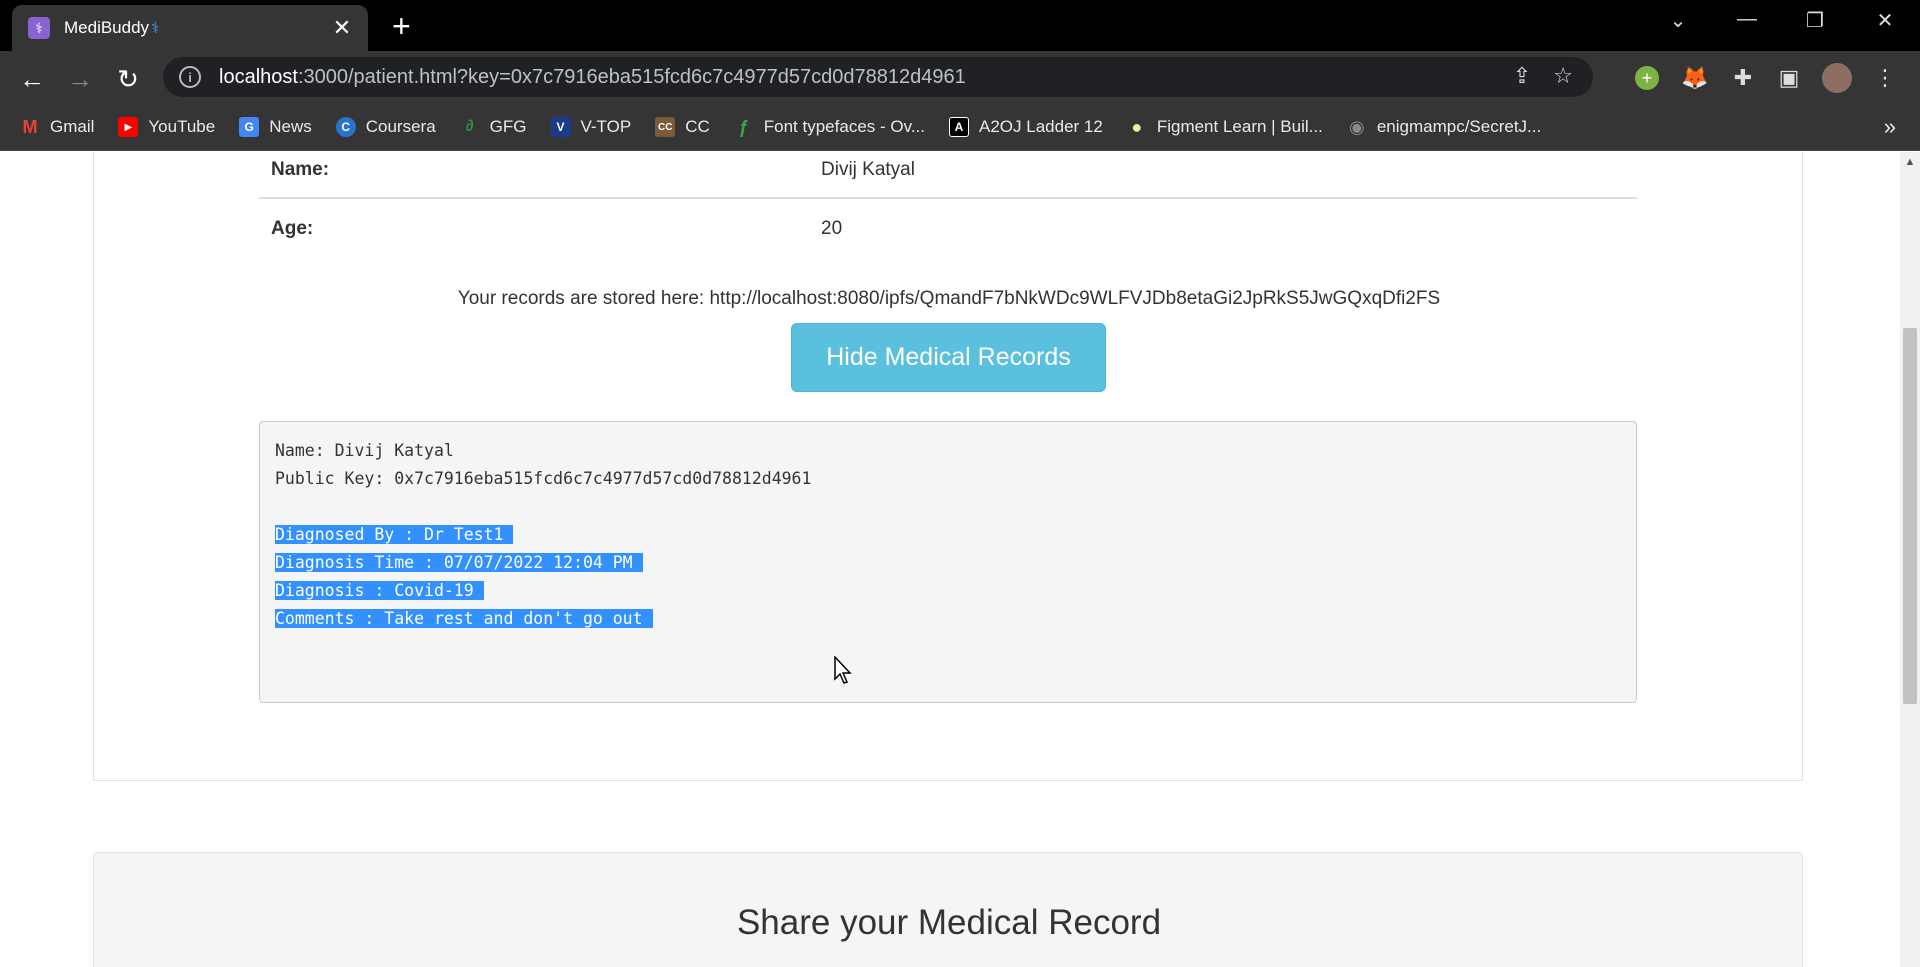 The width and height of the screenshot is (1920, 967). I want to click on bookmark-gfg: ∂ GFG, so click(493, 127).